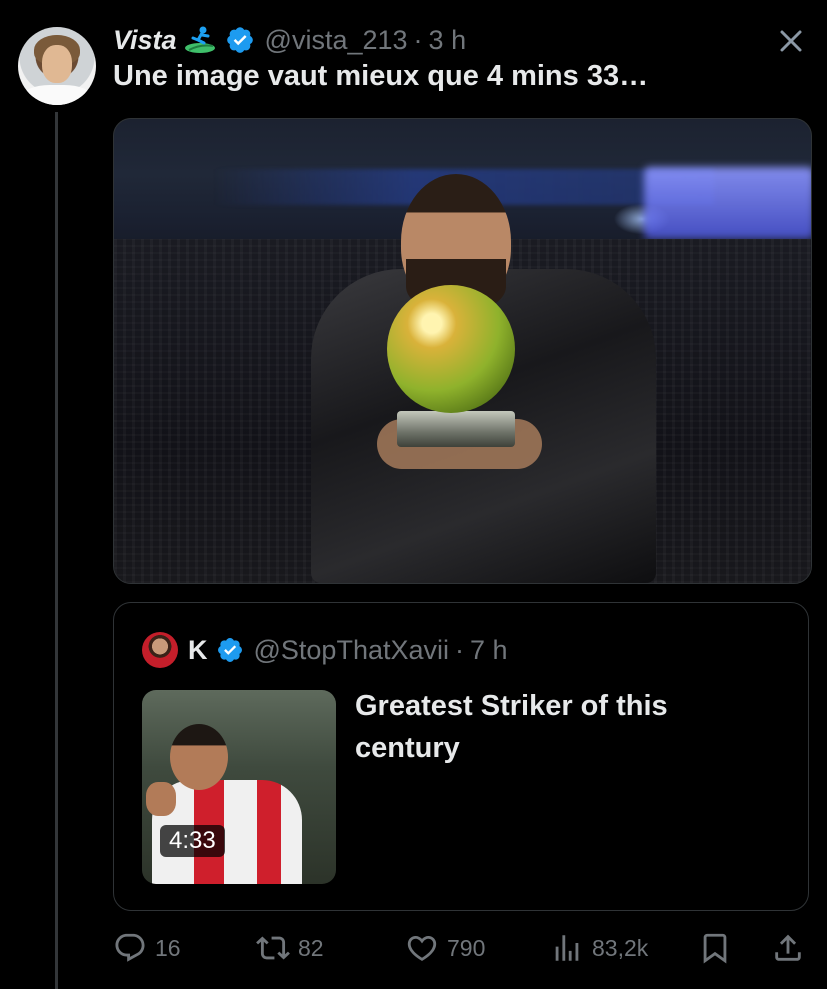 This screenshot has height=989, width=827. What do you see at coordinates (200, 40) in the screenshot?
I see `surfer-emoji-icon` at bounding box center [200, 40].